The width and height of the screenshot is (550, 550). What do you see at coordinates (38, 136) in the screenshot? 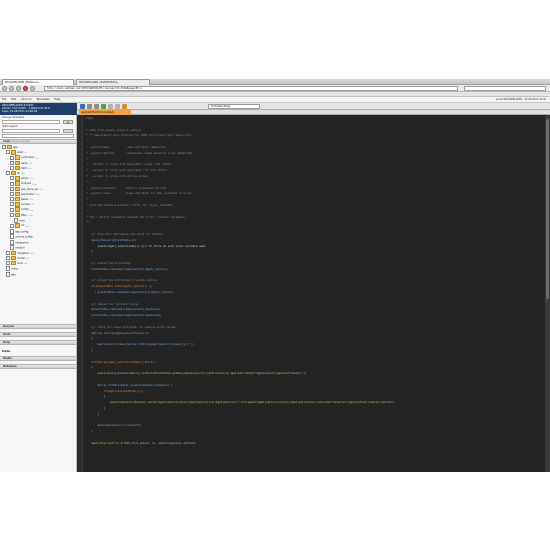
I see `filter-input` at bounding box center [38, 136].